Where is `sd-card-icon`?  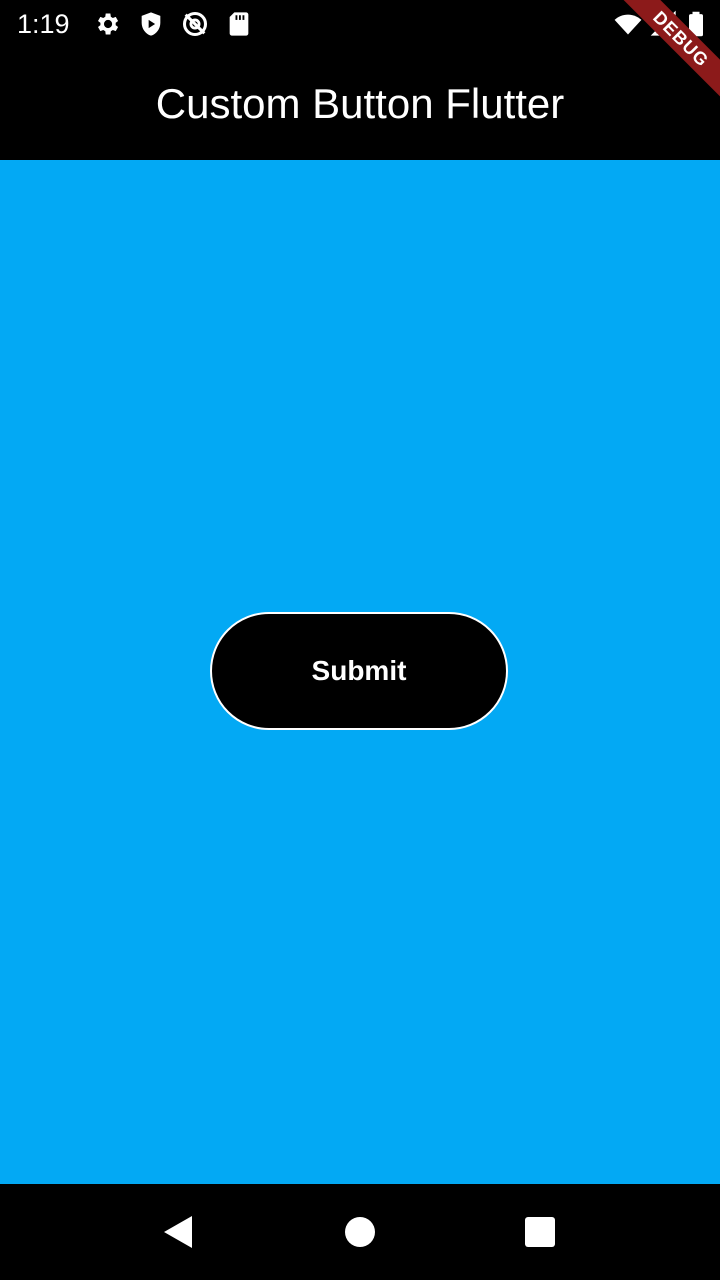 sd-card-icon is located at coordinates (239, 24).